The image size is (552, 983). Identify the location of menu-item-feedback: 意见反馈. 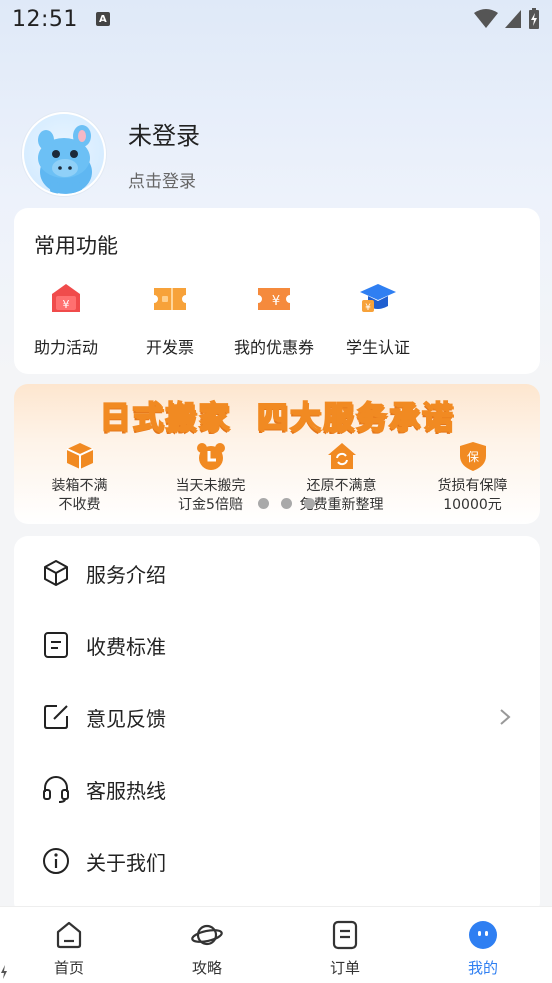
(277, 717).